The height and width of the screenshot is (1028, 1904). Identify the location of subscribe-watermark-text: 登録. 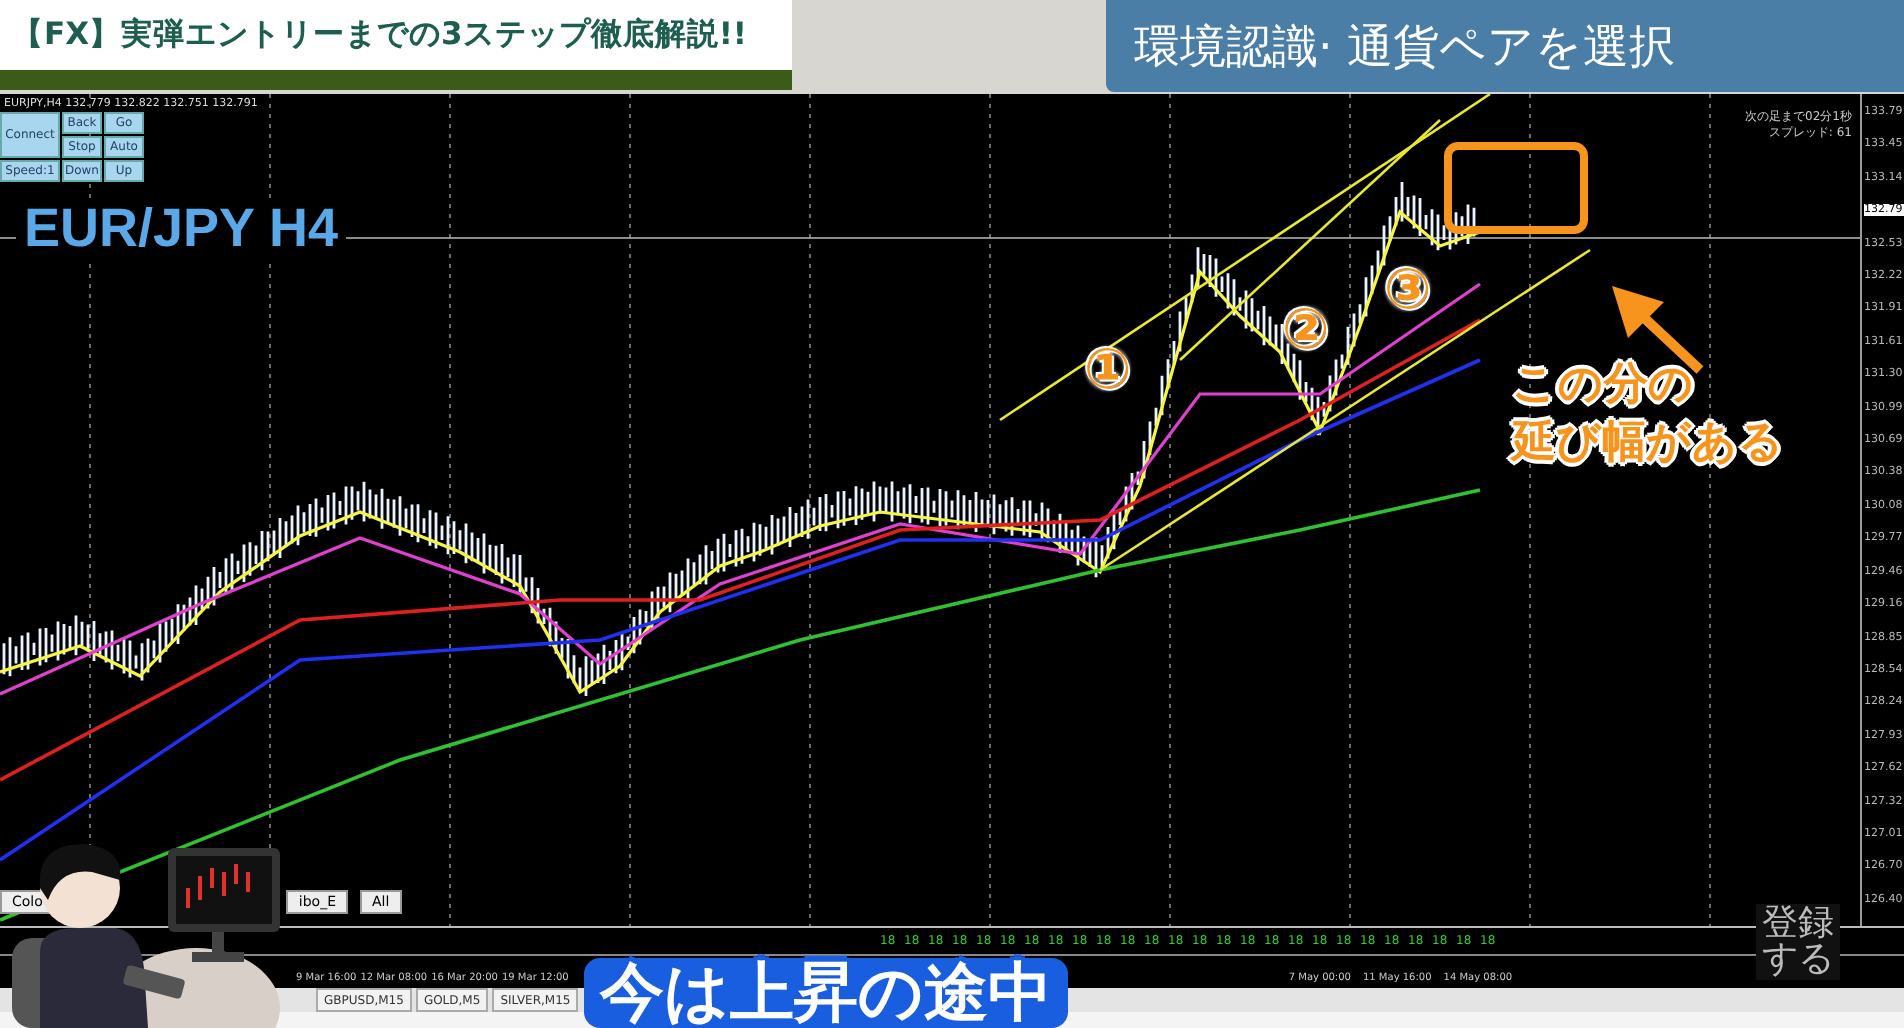
(1798, 924).